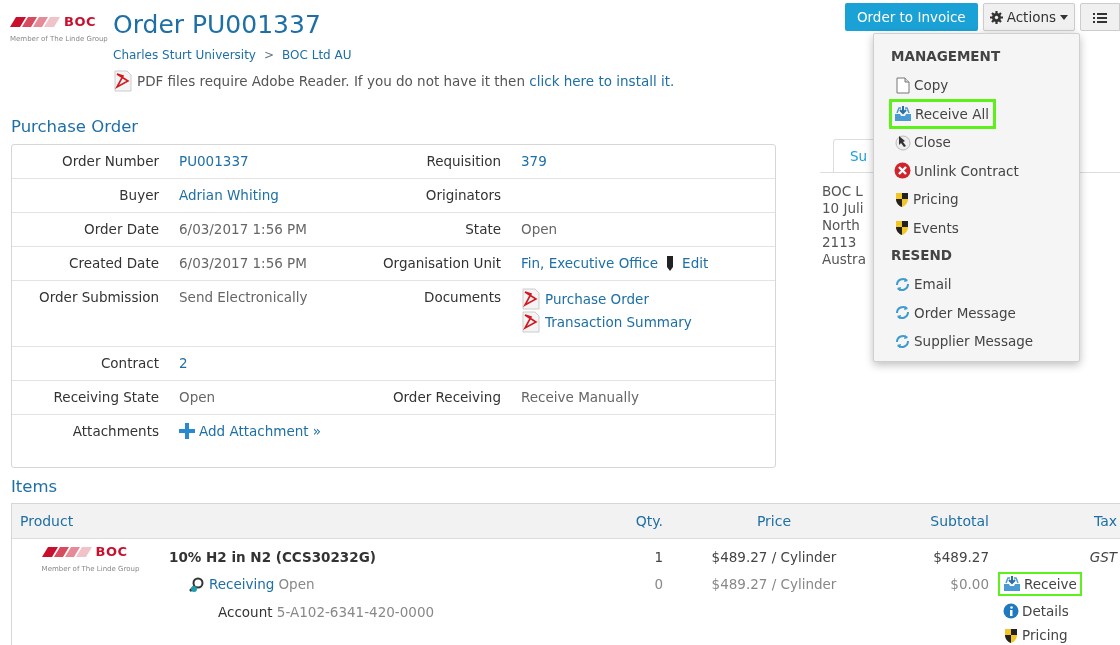 The height and width of the screenshot is (645, 1120). I want to click on field-value: Send Electronically, so click(243, 296).